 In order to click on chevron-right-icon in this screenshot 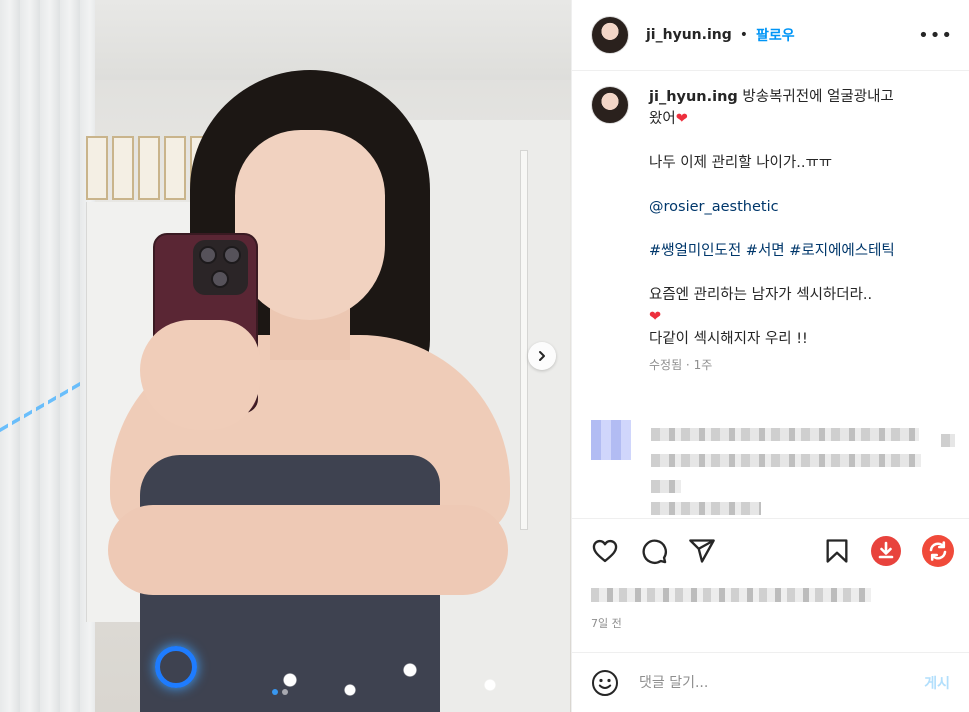, I will do `click(542, 356)`.